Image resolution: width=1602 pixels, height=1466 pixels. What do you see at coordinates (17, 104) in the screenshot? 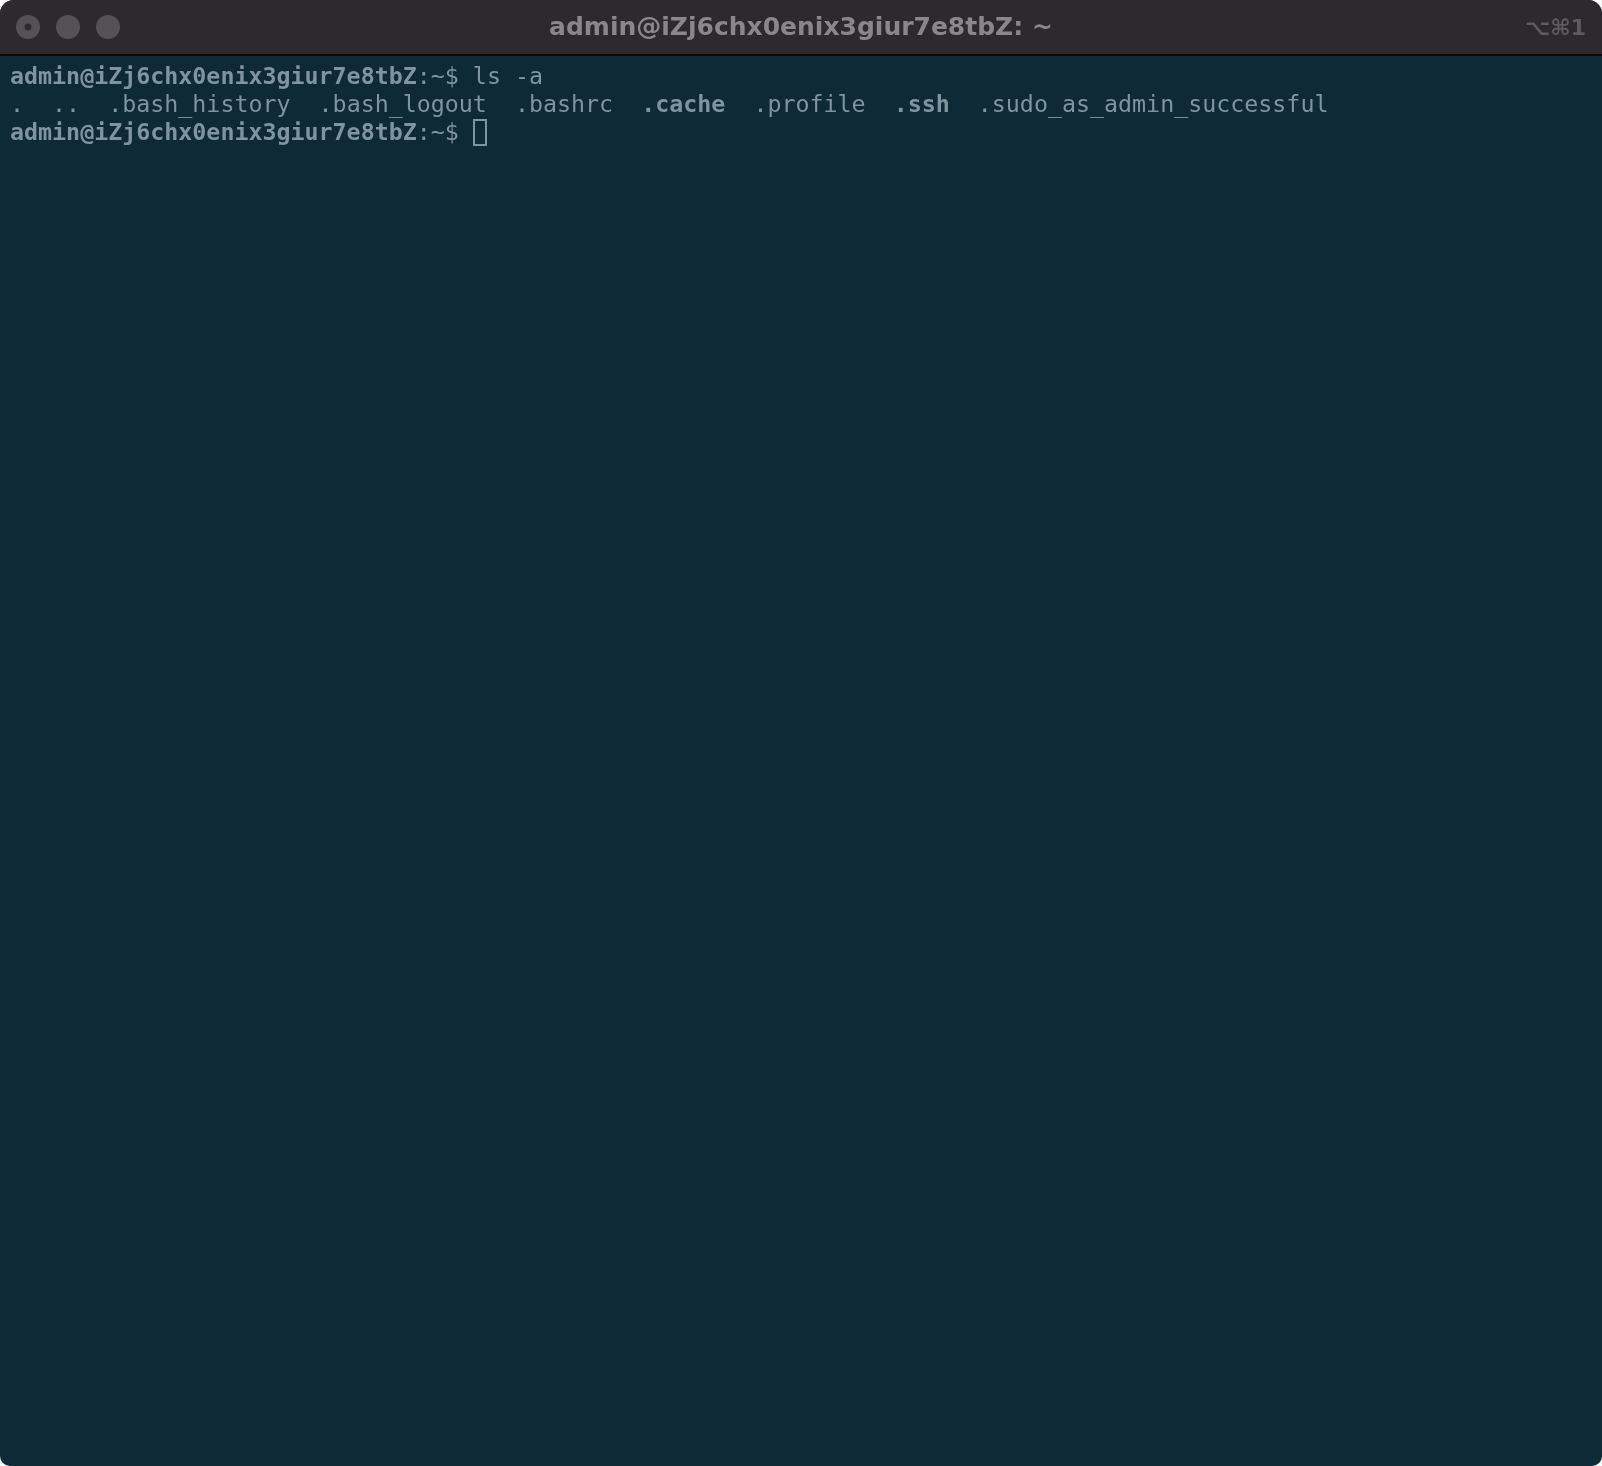
I see `file-name: .` at bounding box center [17, 104].